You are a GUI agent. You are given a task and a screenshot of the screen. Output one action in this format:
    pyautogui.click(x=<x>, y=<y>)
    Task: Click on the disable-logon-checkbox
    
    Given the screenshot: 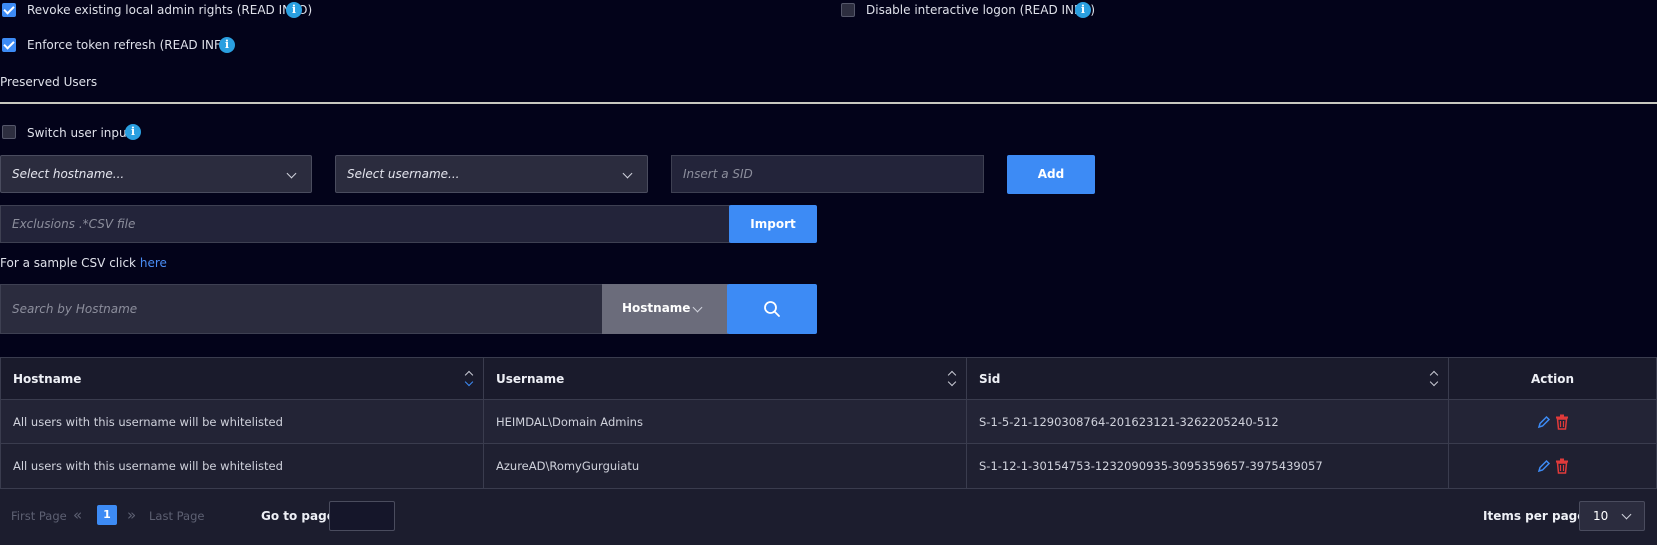 What is the action you would take?
    pyautogui.click(x=848, y=10)
    